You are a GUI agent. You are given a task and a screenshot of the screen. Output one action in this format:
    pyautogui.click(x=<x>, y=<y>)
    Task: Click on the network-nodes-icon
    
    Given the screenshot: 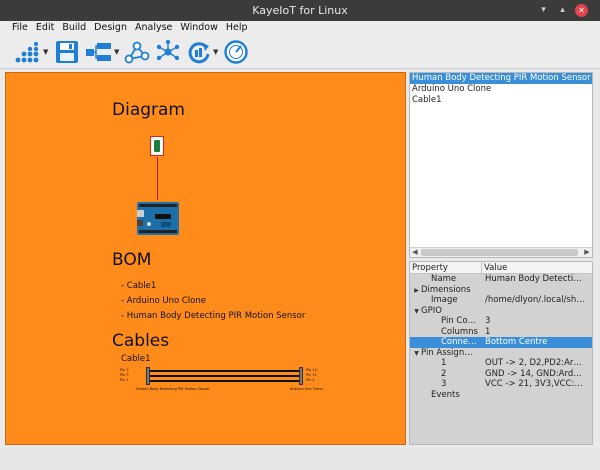 What is the action you would take?
    pyautogui.click(x=137, y=52)
    